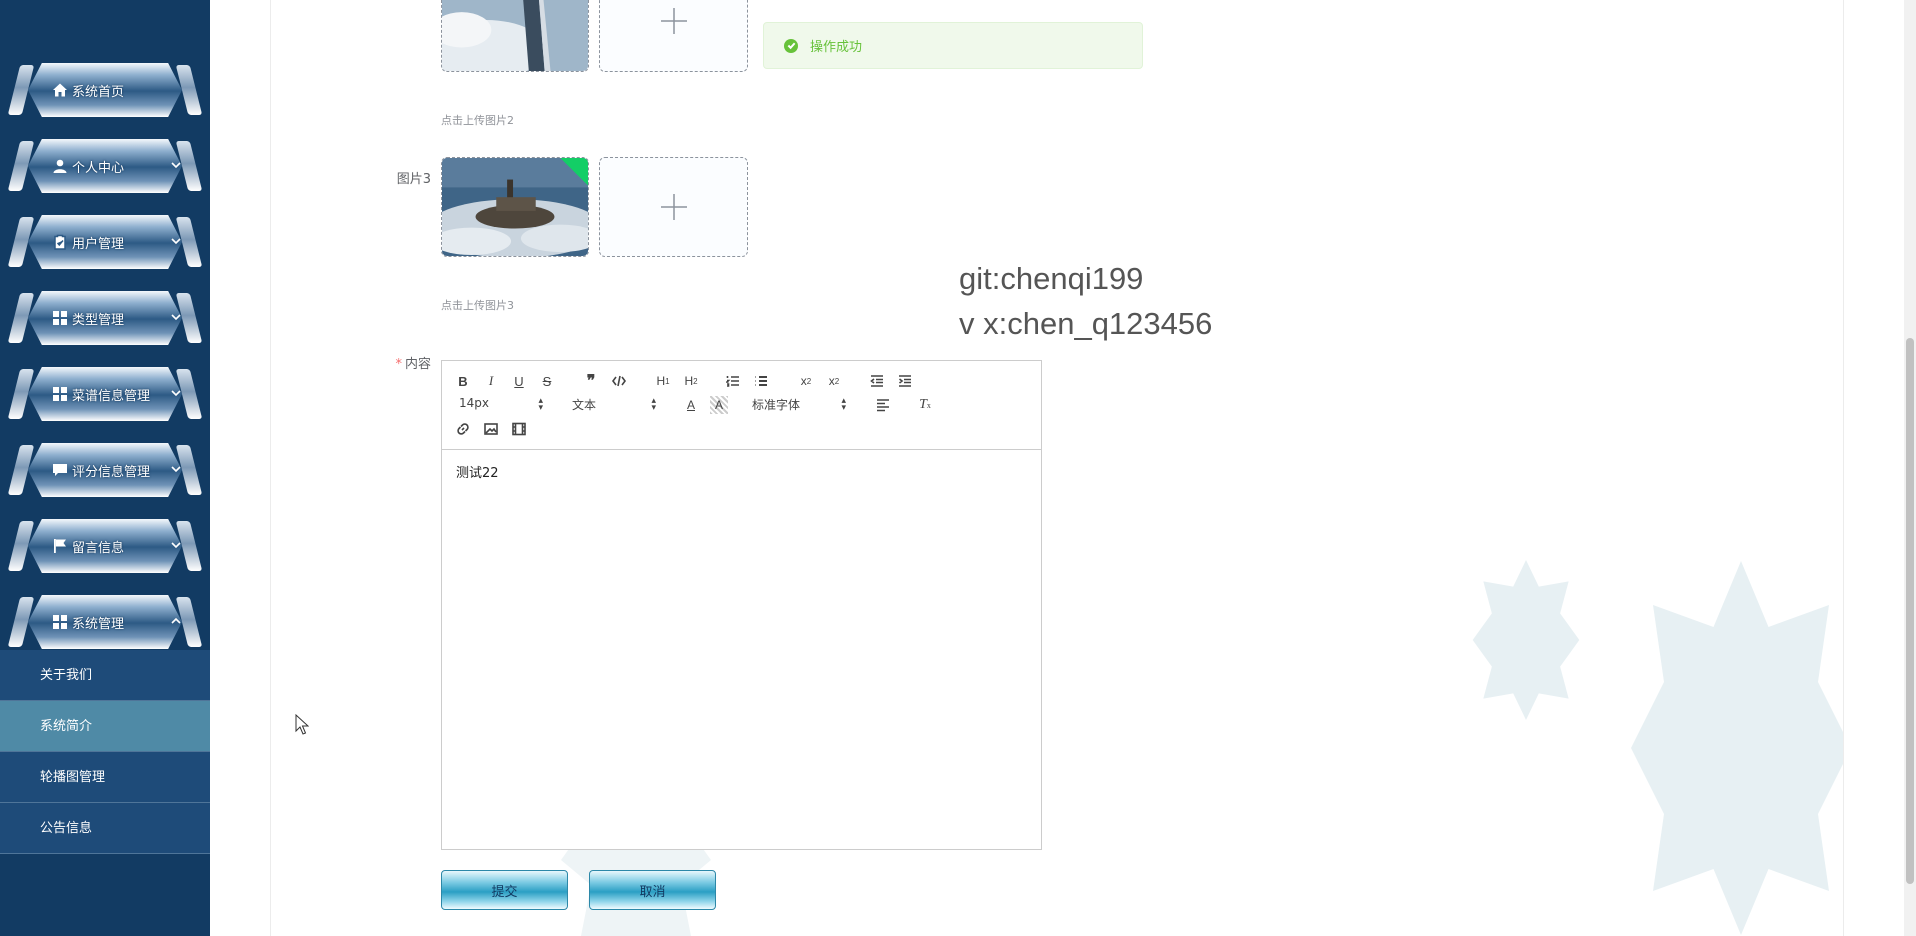 The image size is (1916, 936). I want to click on user-icon, so click(60, 166).